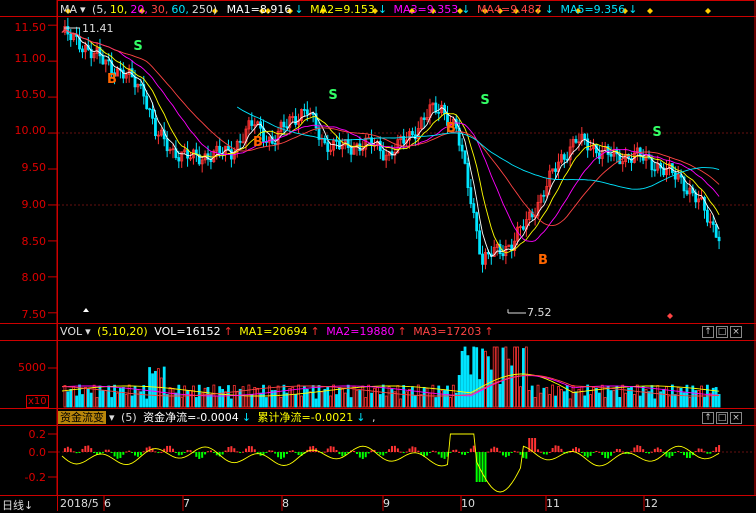 The height and width of the screenshot is (513, 756). What do you see at coordinates (373, 417) in the screenshot?
I see `fund-tail: ,` at bounding box center [373, 417].